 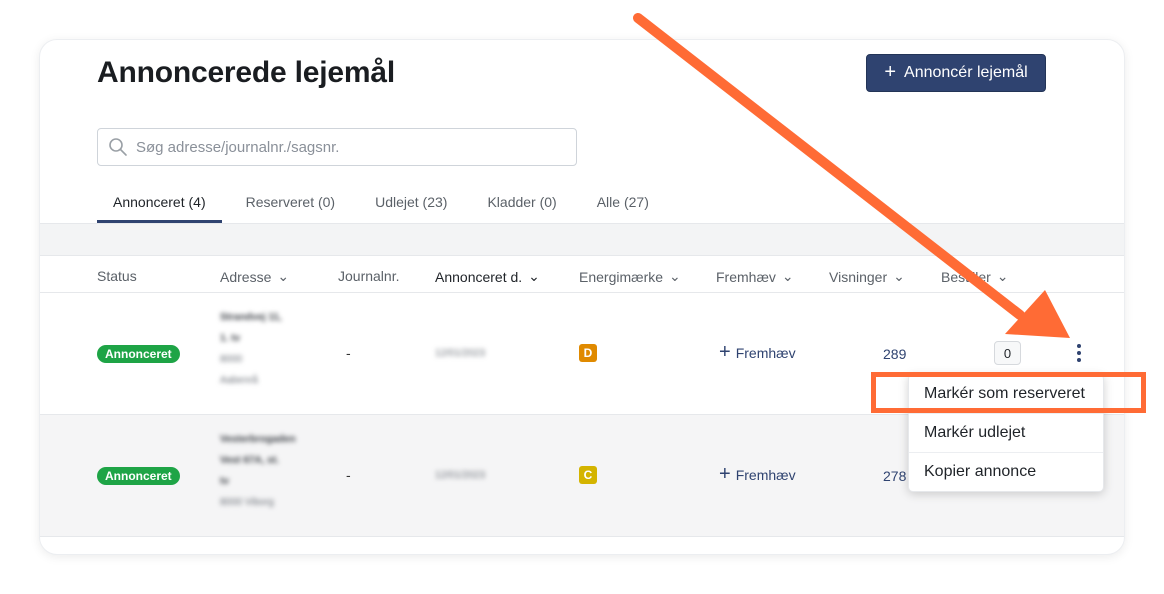 I want to click on address-cell: Strandvej 11, 1. tv 8000 Aabenrå, so click(x=251, y=349).